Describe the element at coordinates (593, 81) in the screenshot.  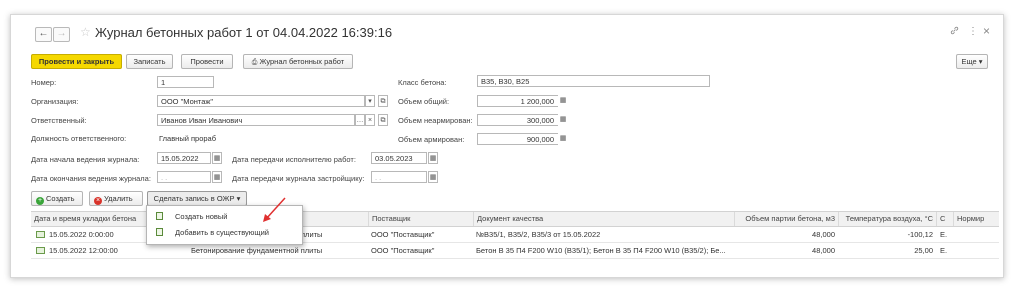
I see `concrete-class-field: В35, В30, В25` at that location.